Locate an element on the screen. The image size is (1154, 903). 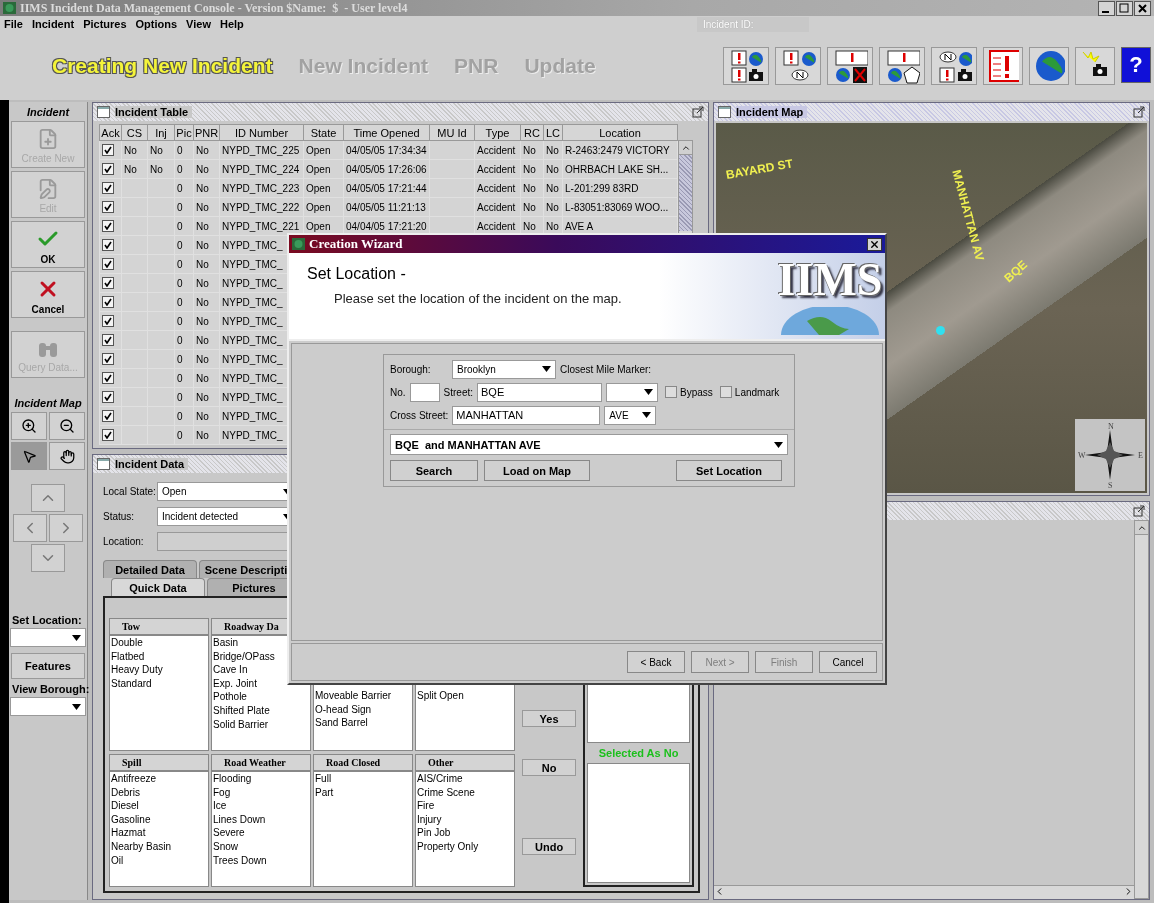
list-item: Flooding is located at coordinates (261, 779).